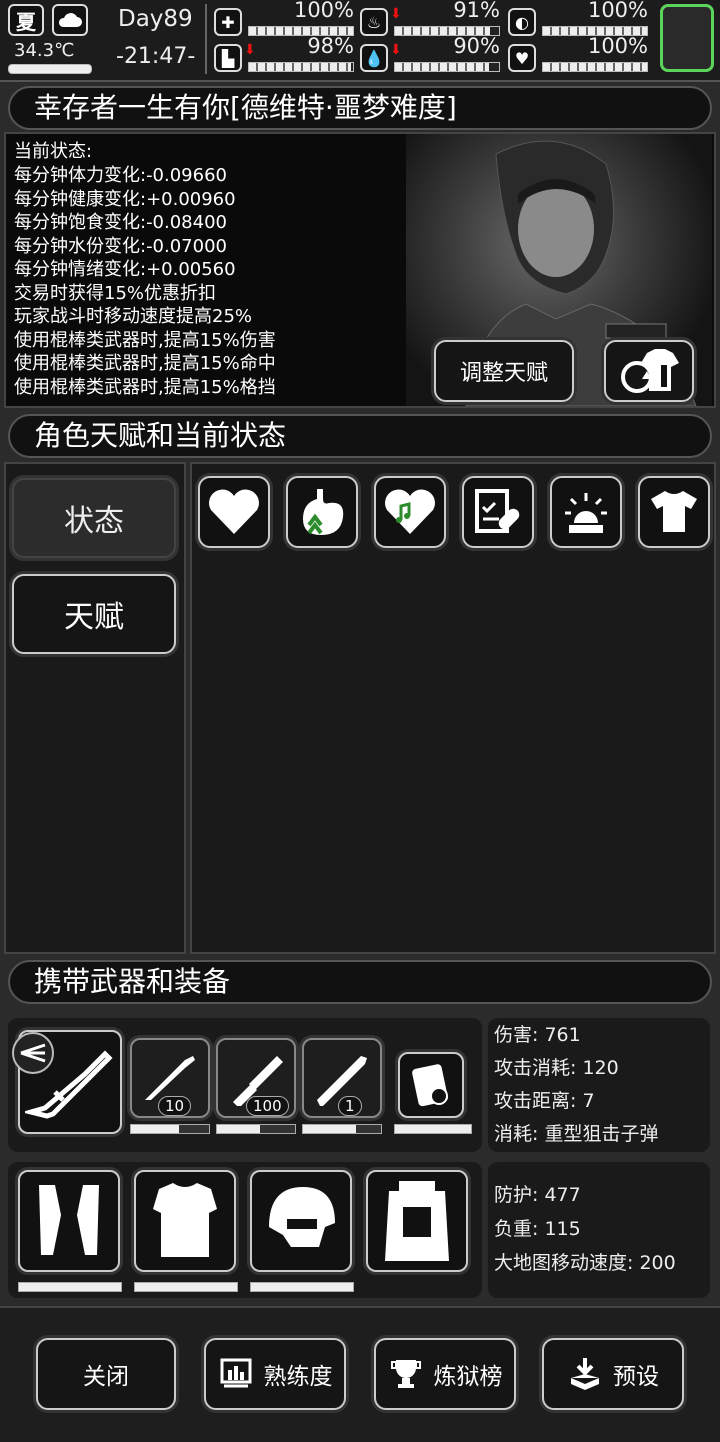 The width and height of the screenshot is (720, 1442). What do you see at coordinates (94, 518) in the screenshot?
I see `tab-status: 状态` at bounding box center [94, 518].